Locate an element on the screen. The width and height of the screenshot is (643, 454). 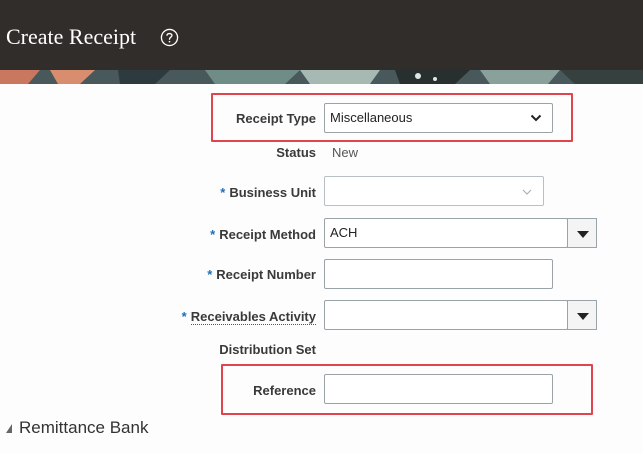
receivables-activity-dropdown-button is located at coordinates (582, 315).